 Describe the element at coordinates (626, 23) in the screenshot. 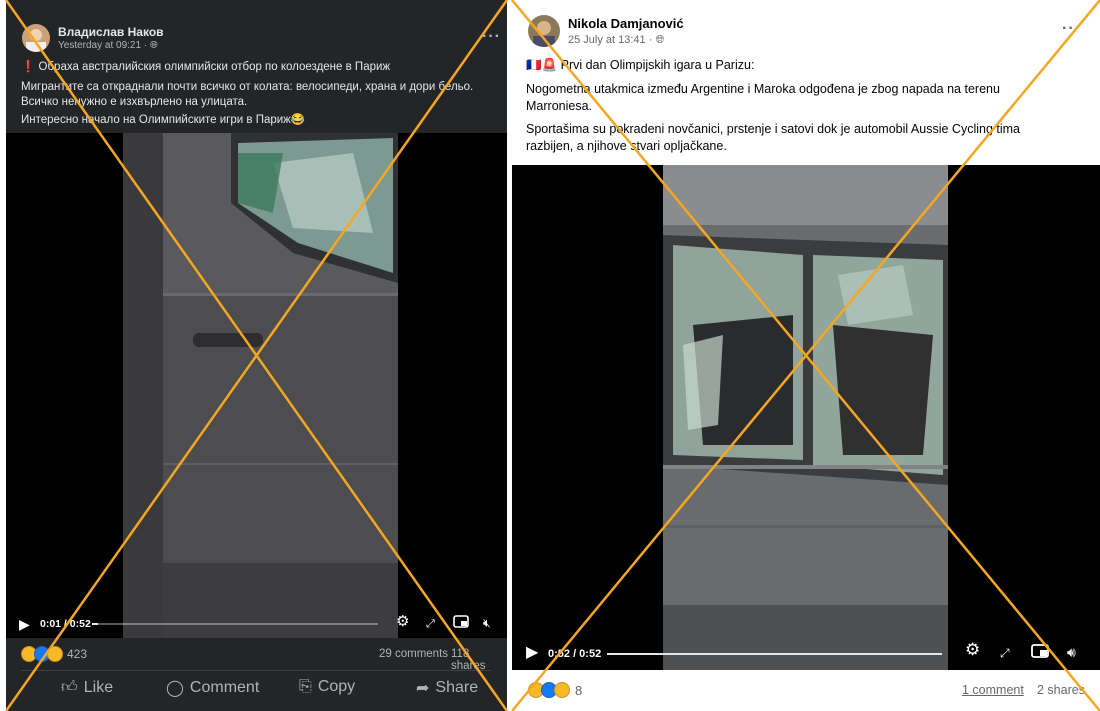

I see `author-name: Nikola Damjanović` at that location.